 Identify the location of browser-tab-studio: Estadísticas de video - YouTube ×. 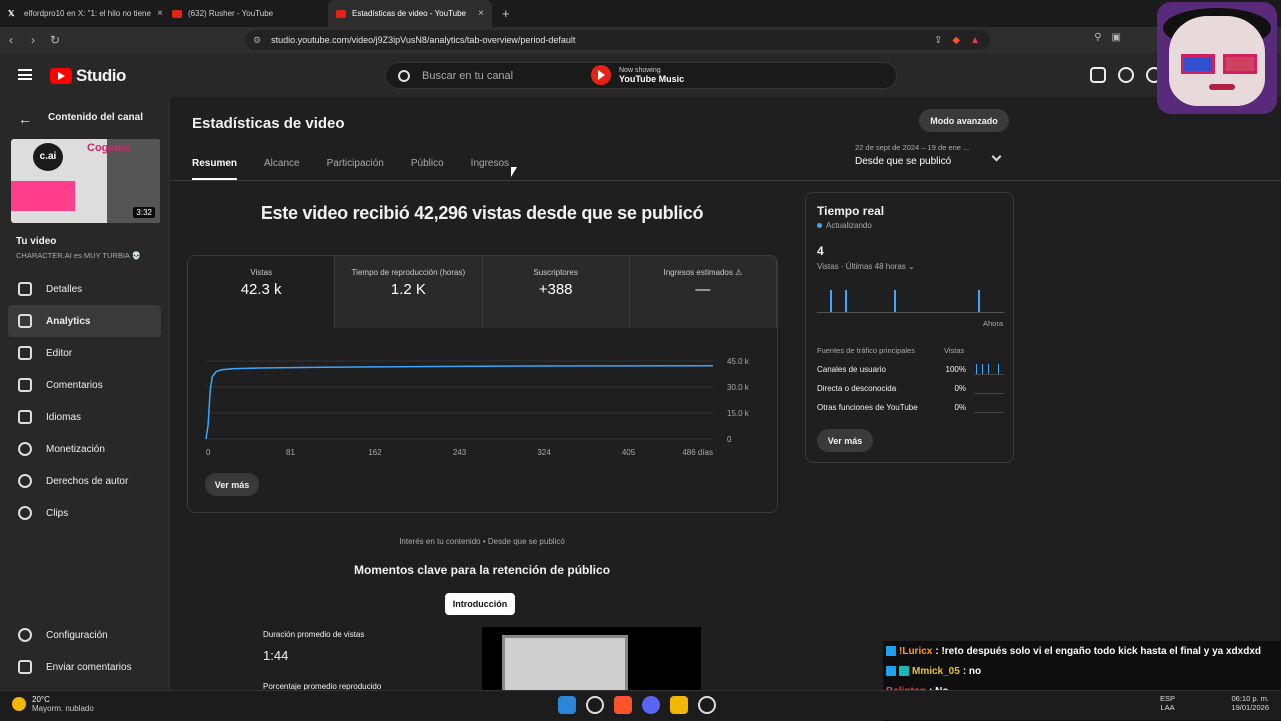
(410, 13).